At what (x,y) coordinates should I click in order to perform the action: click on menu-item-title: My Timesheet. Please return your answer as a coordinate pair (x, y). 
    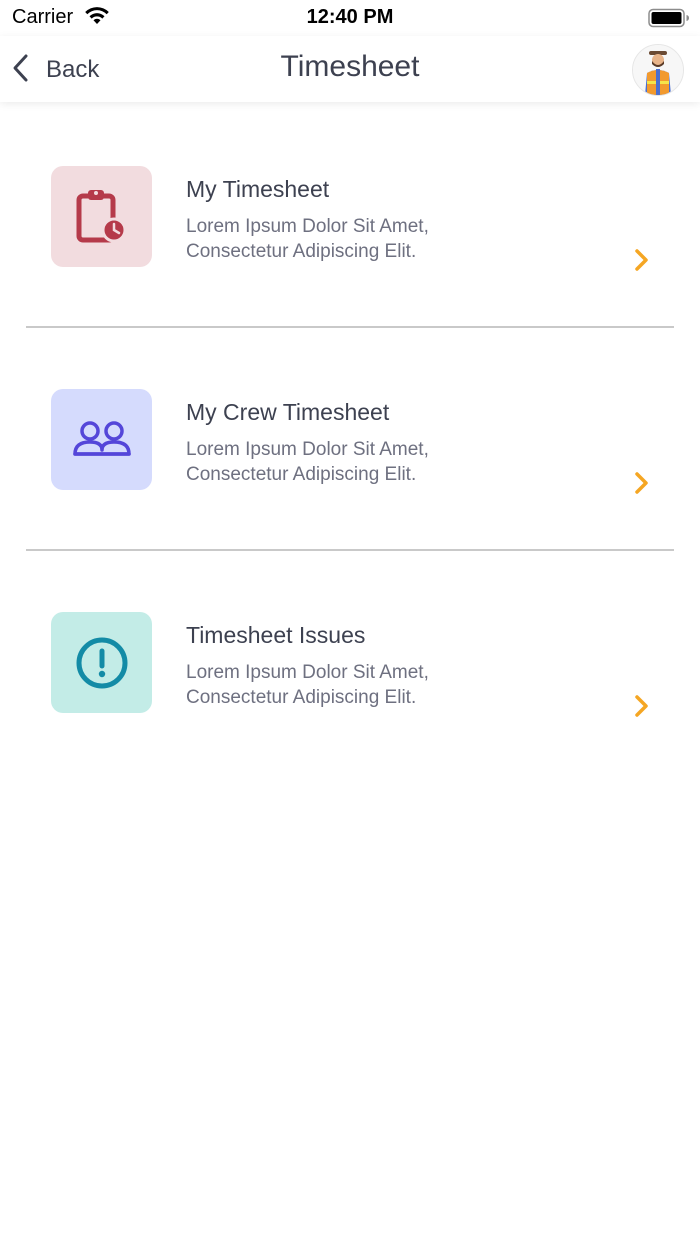
    Looking at the image, I should click on (258, 189).